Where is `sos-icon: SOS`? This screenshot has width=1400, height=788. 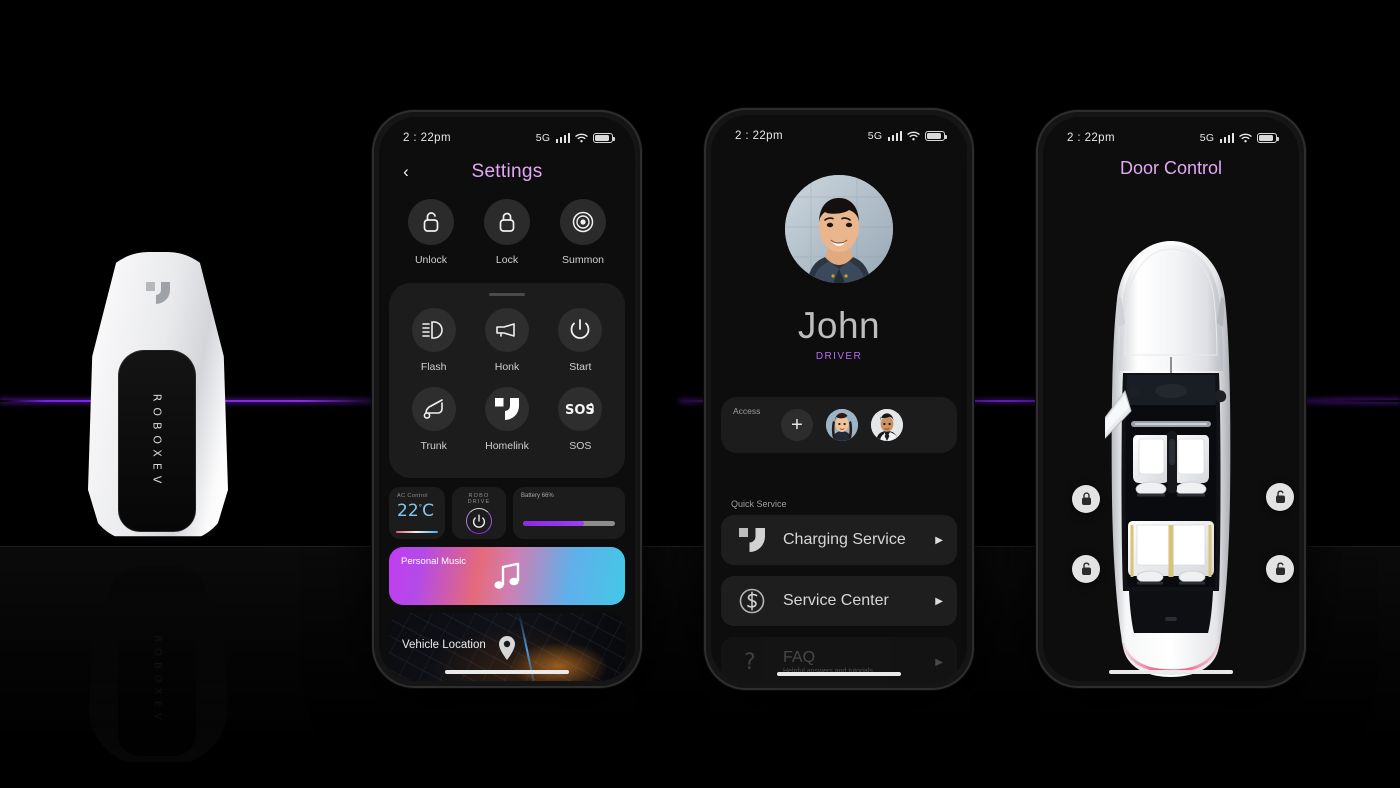
sos-icon: SOS is located at coordinates (580, 409).